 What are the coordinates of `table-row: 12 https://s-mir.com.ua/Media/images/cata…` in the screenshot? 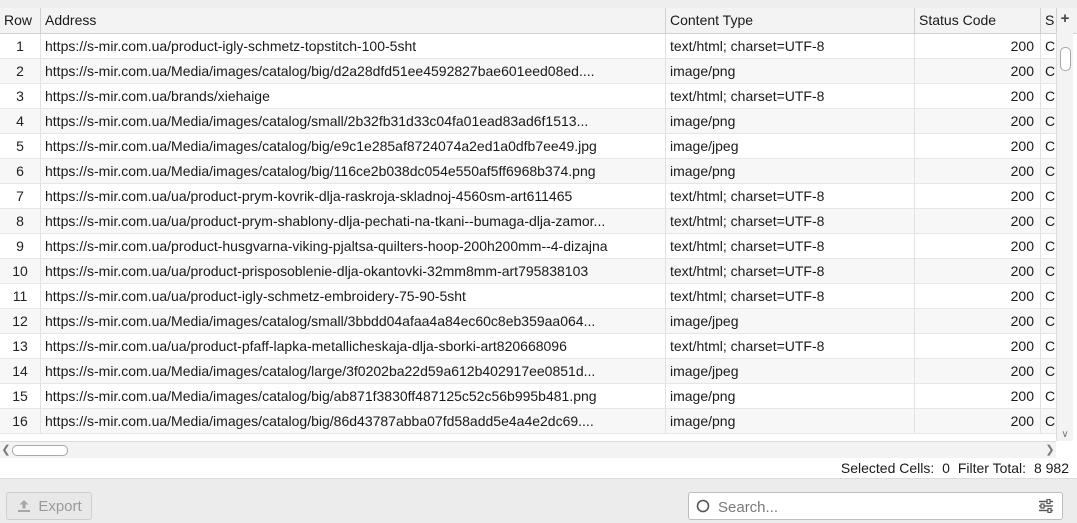 It's located at (528, 321).